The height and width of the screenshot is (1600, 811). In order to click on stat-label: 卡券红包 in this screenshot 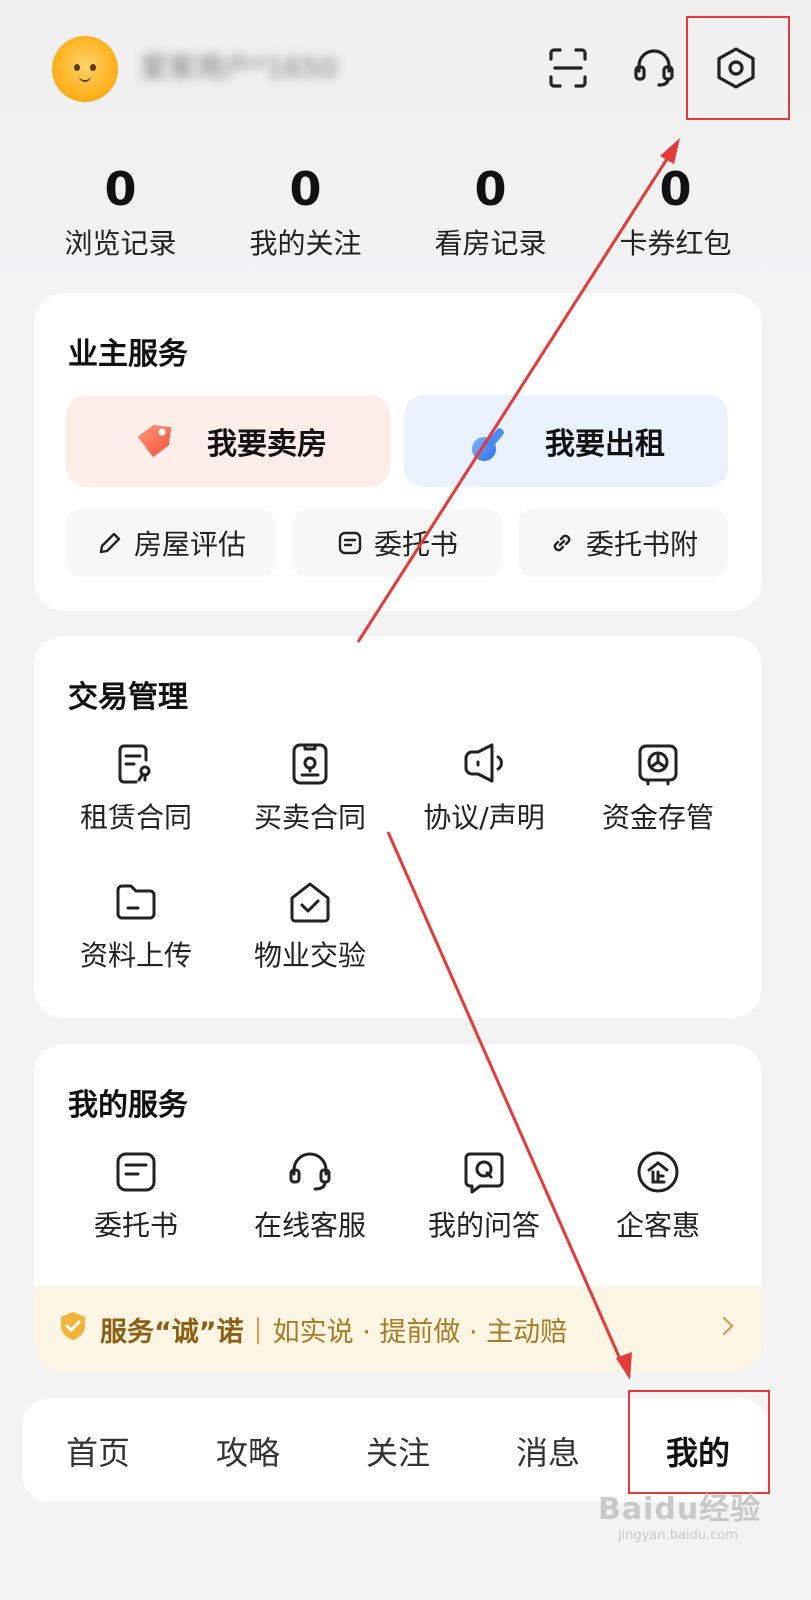, I will do `click(675, 243)`.